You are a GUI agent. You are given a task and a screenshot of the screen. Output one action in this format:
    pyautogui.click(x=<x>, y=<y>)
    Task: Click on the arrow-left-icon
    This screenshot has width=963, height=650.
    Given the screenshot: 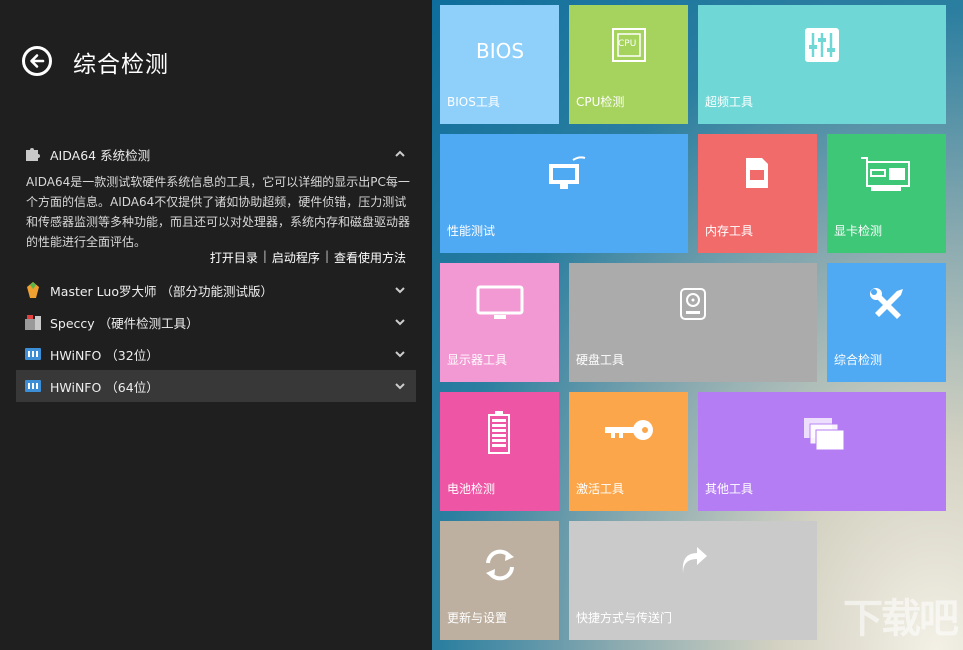 What is the action you would take?
    pyautogui.click(x=37, y=61)
    